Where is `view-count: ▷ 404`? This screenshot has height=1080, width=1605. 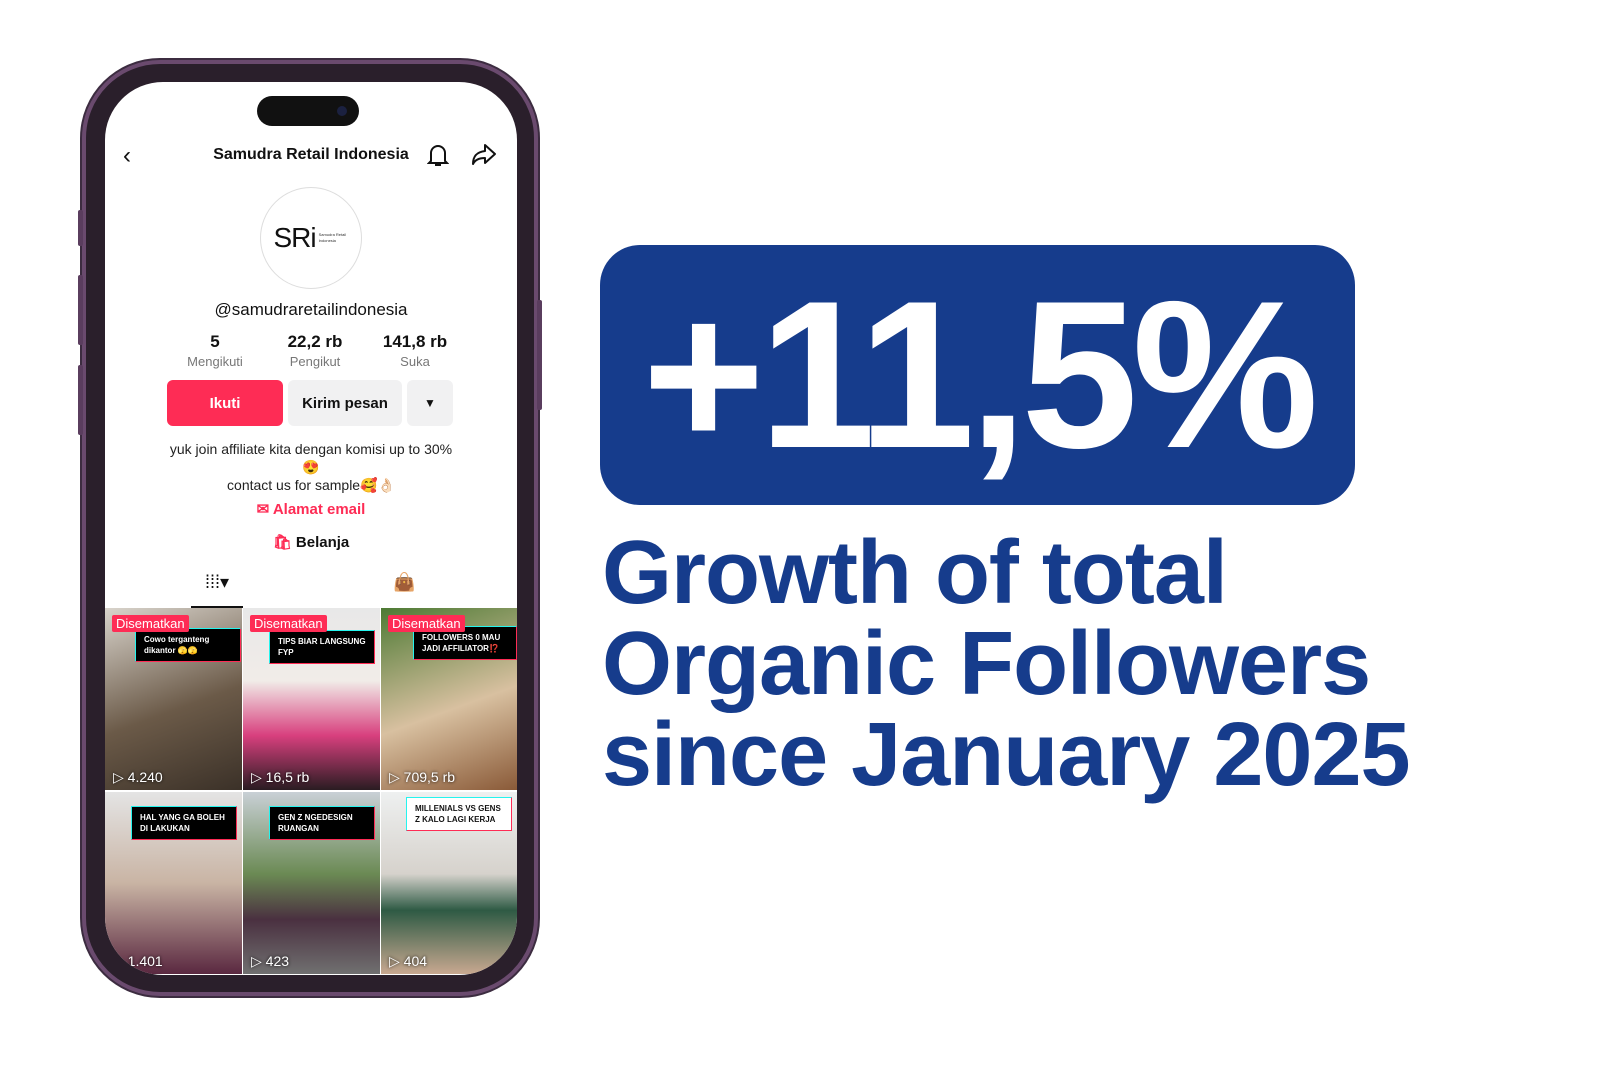 view-count: ▷ 404 is located at coordinates (408, 961).